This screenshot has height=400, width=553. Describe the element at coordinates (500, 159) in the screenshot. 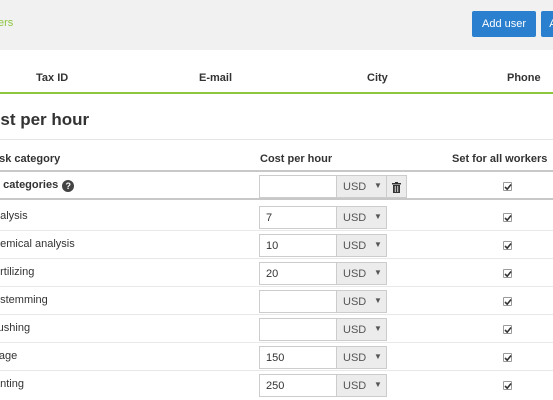

I see `header-set-for-all: Set for all workers` at that location.